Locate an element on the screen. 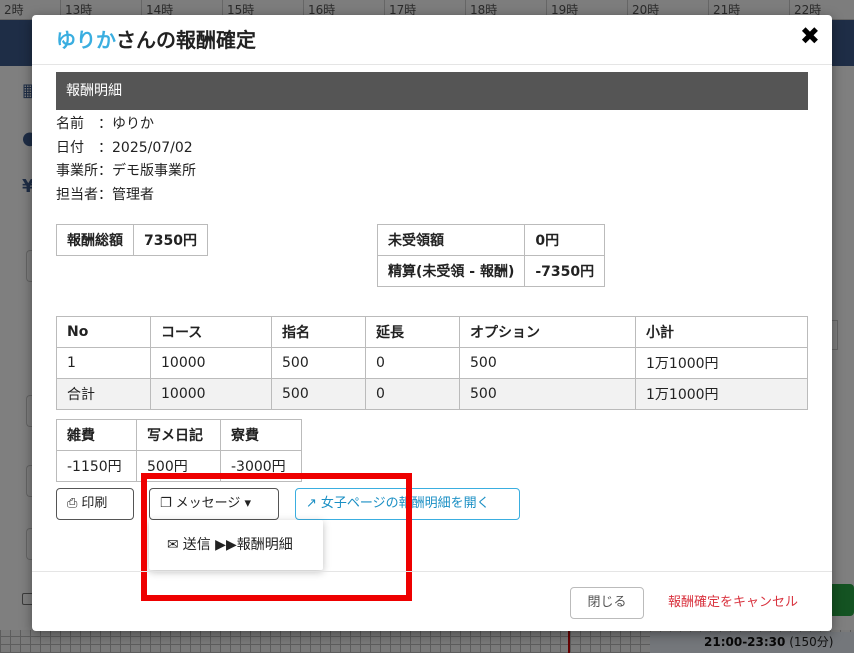 Image resolution: width=854 pixels, height=653 pixels. total-value: 7350円 is located at coordinates (170, 240).